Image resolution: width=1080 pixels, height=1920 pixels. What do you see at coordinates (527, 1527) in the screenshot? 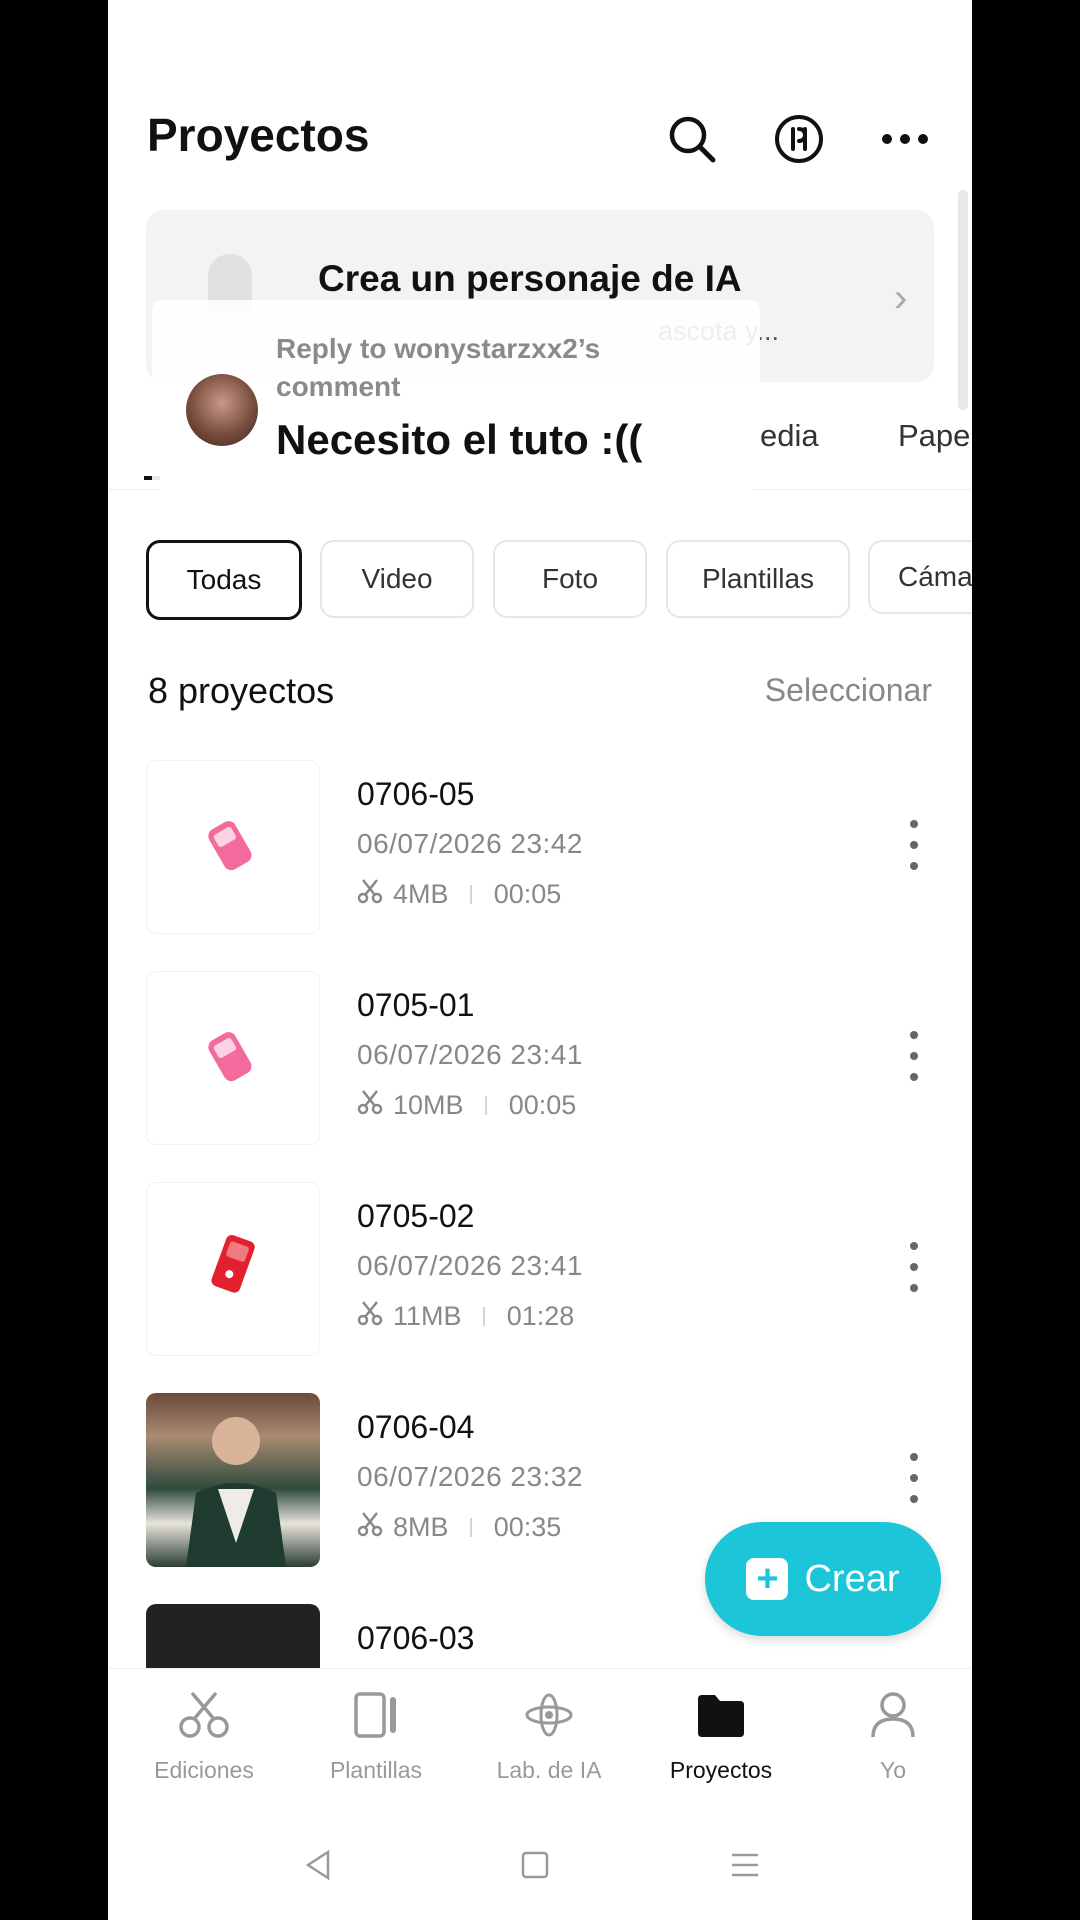
I see `project-duration: 00:35` at bounding box center [527, 1527].